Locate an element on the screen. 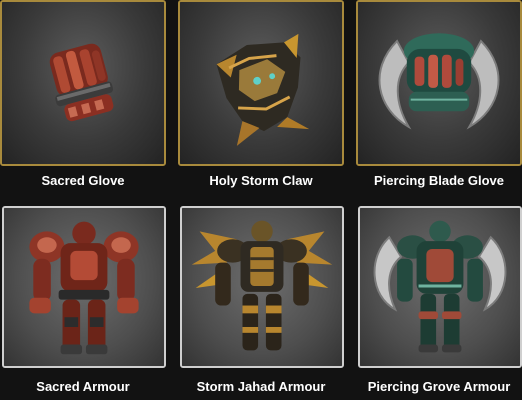 This screenshot has width=522, height=400. holy-storm-claw-icon is located at coordinates (263, 89).